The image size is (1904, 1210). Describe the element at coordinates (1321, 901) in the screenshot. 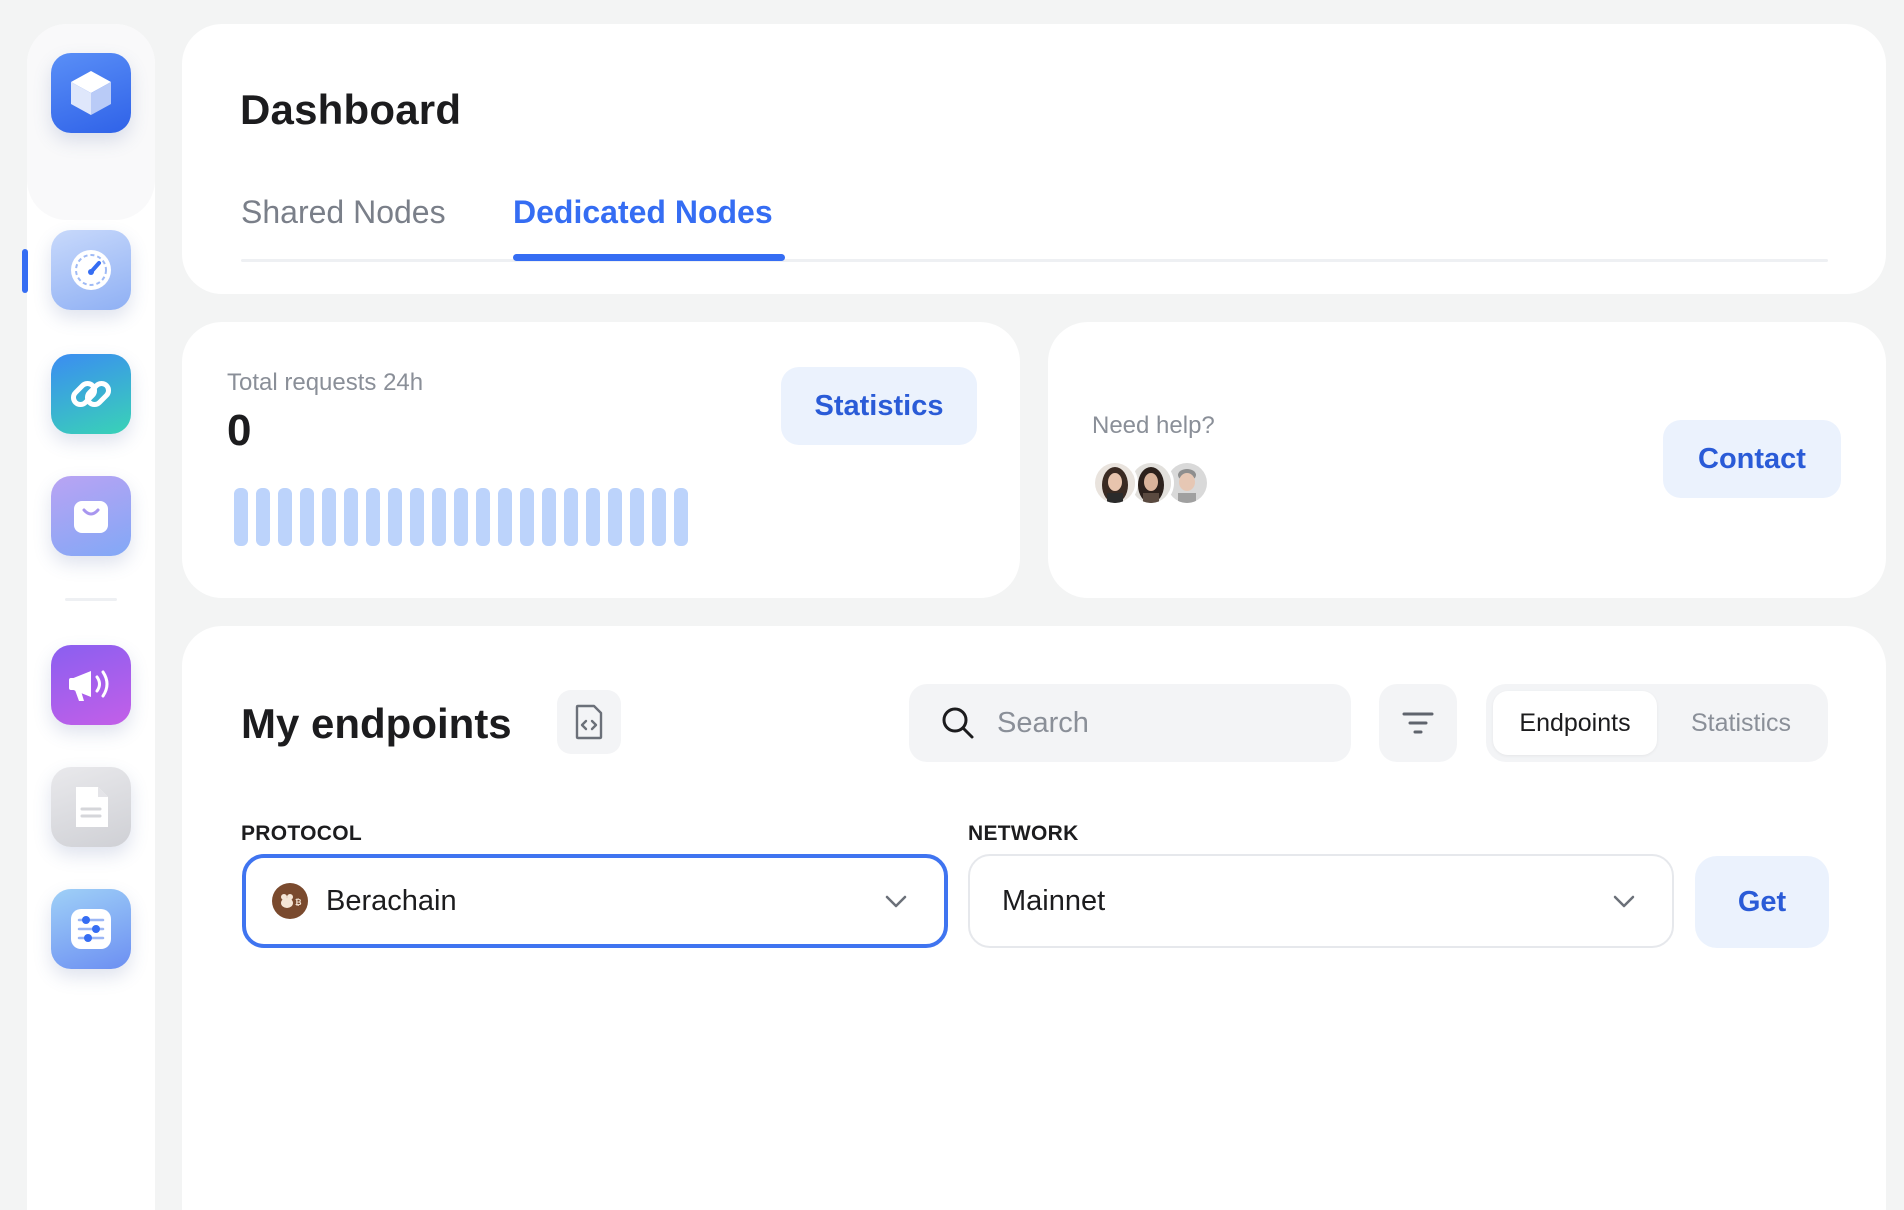

I see `network-select: Mainnet` at that location.